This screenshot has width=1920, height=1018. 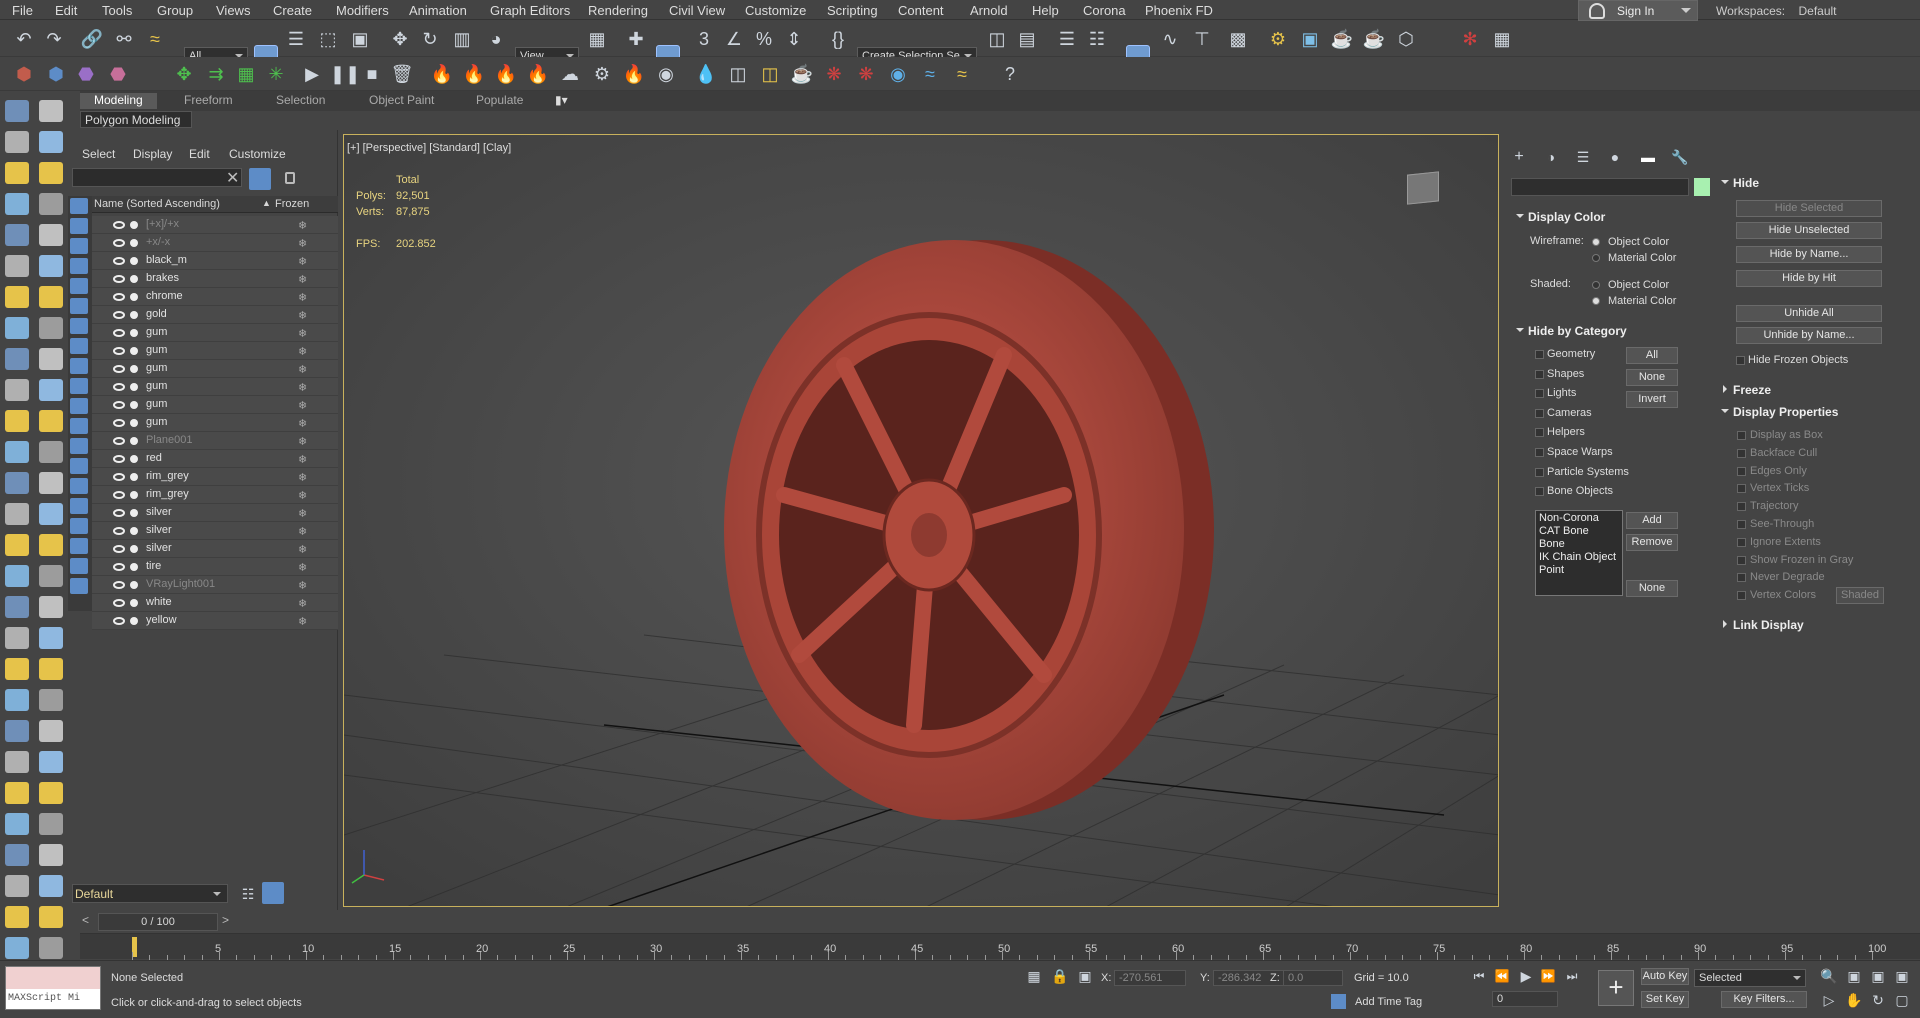 I want to click on select-place-icon: ◕, so click(x=496, y=39).